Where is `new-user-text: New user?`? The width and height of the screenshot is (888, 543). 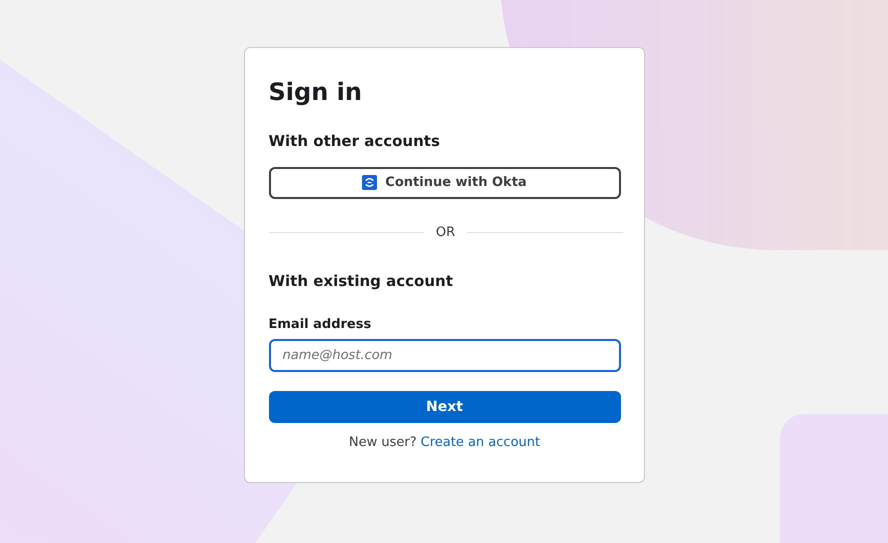 new-user-text: New user? is located at coordinates (382, 443).